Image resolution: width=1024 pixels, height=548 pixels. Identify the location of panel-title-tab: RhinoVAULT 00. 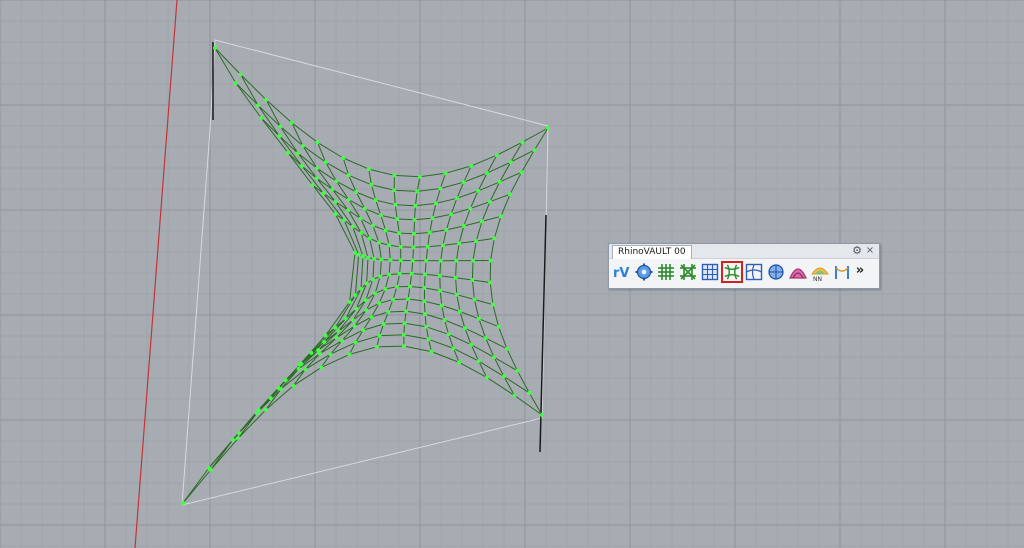
(652, 252).